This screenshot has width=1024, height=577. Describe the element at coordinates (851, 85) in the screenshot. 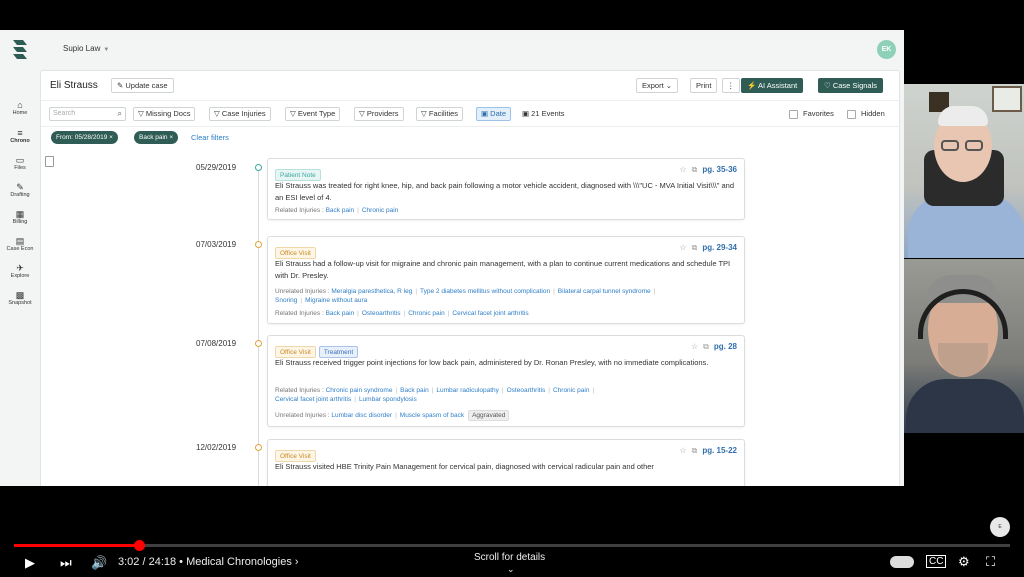

I see `case-signals-button: ♡ Case Signals` at that location.